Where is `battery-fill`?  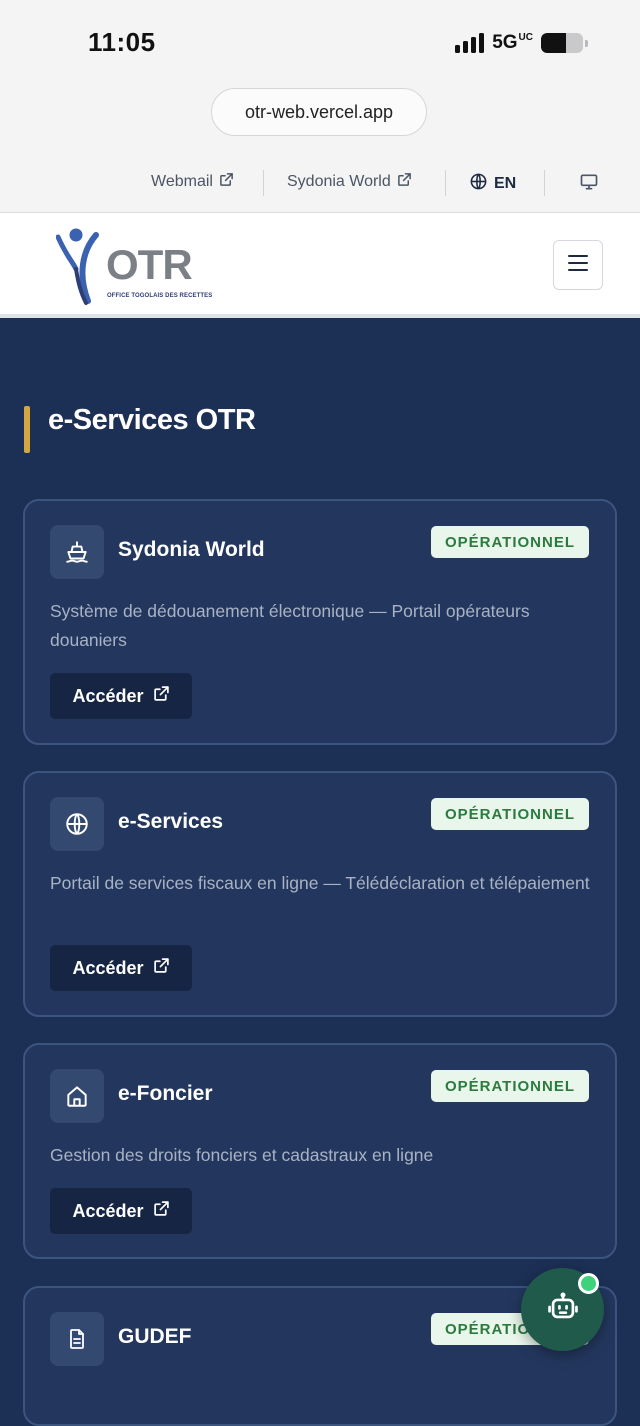 battery-fill is located at coordinates (554, 43).